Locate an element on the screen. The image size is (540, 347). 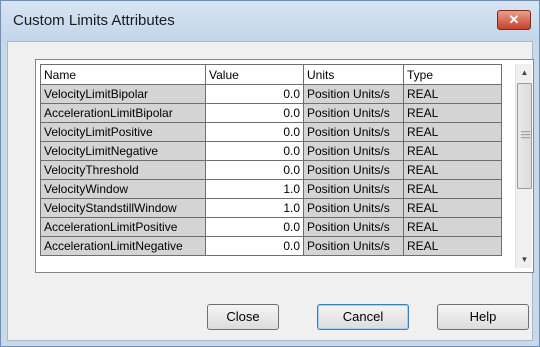
title-bar: Custom Limits Attributes ✕ is located at coordinates (270, 21).